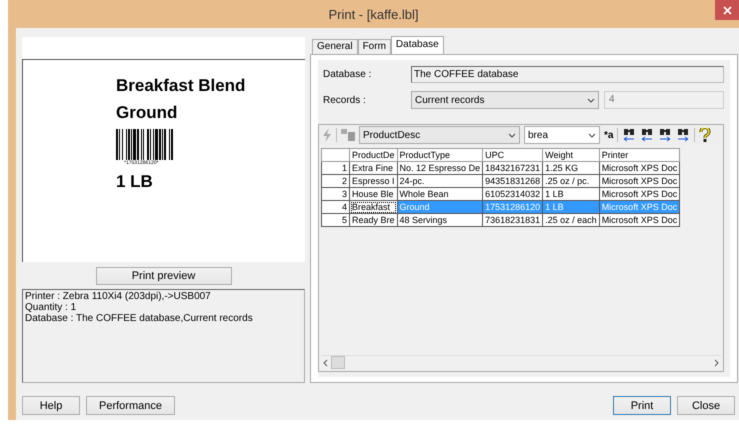  What do you see at coordinates (374, 181) in the screenshot?
I see `table-cell: Espresso I` at bounding box center [374, 181].